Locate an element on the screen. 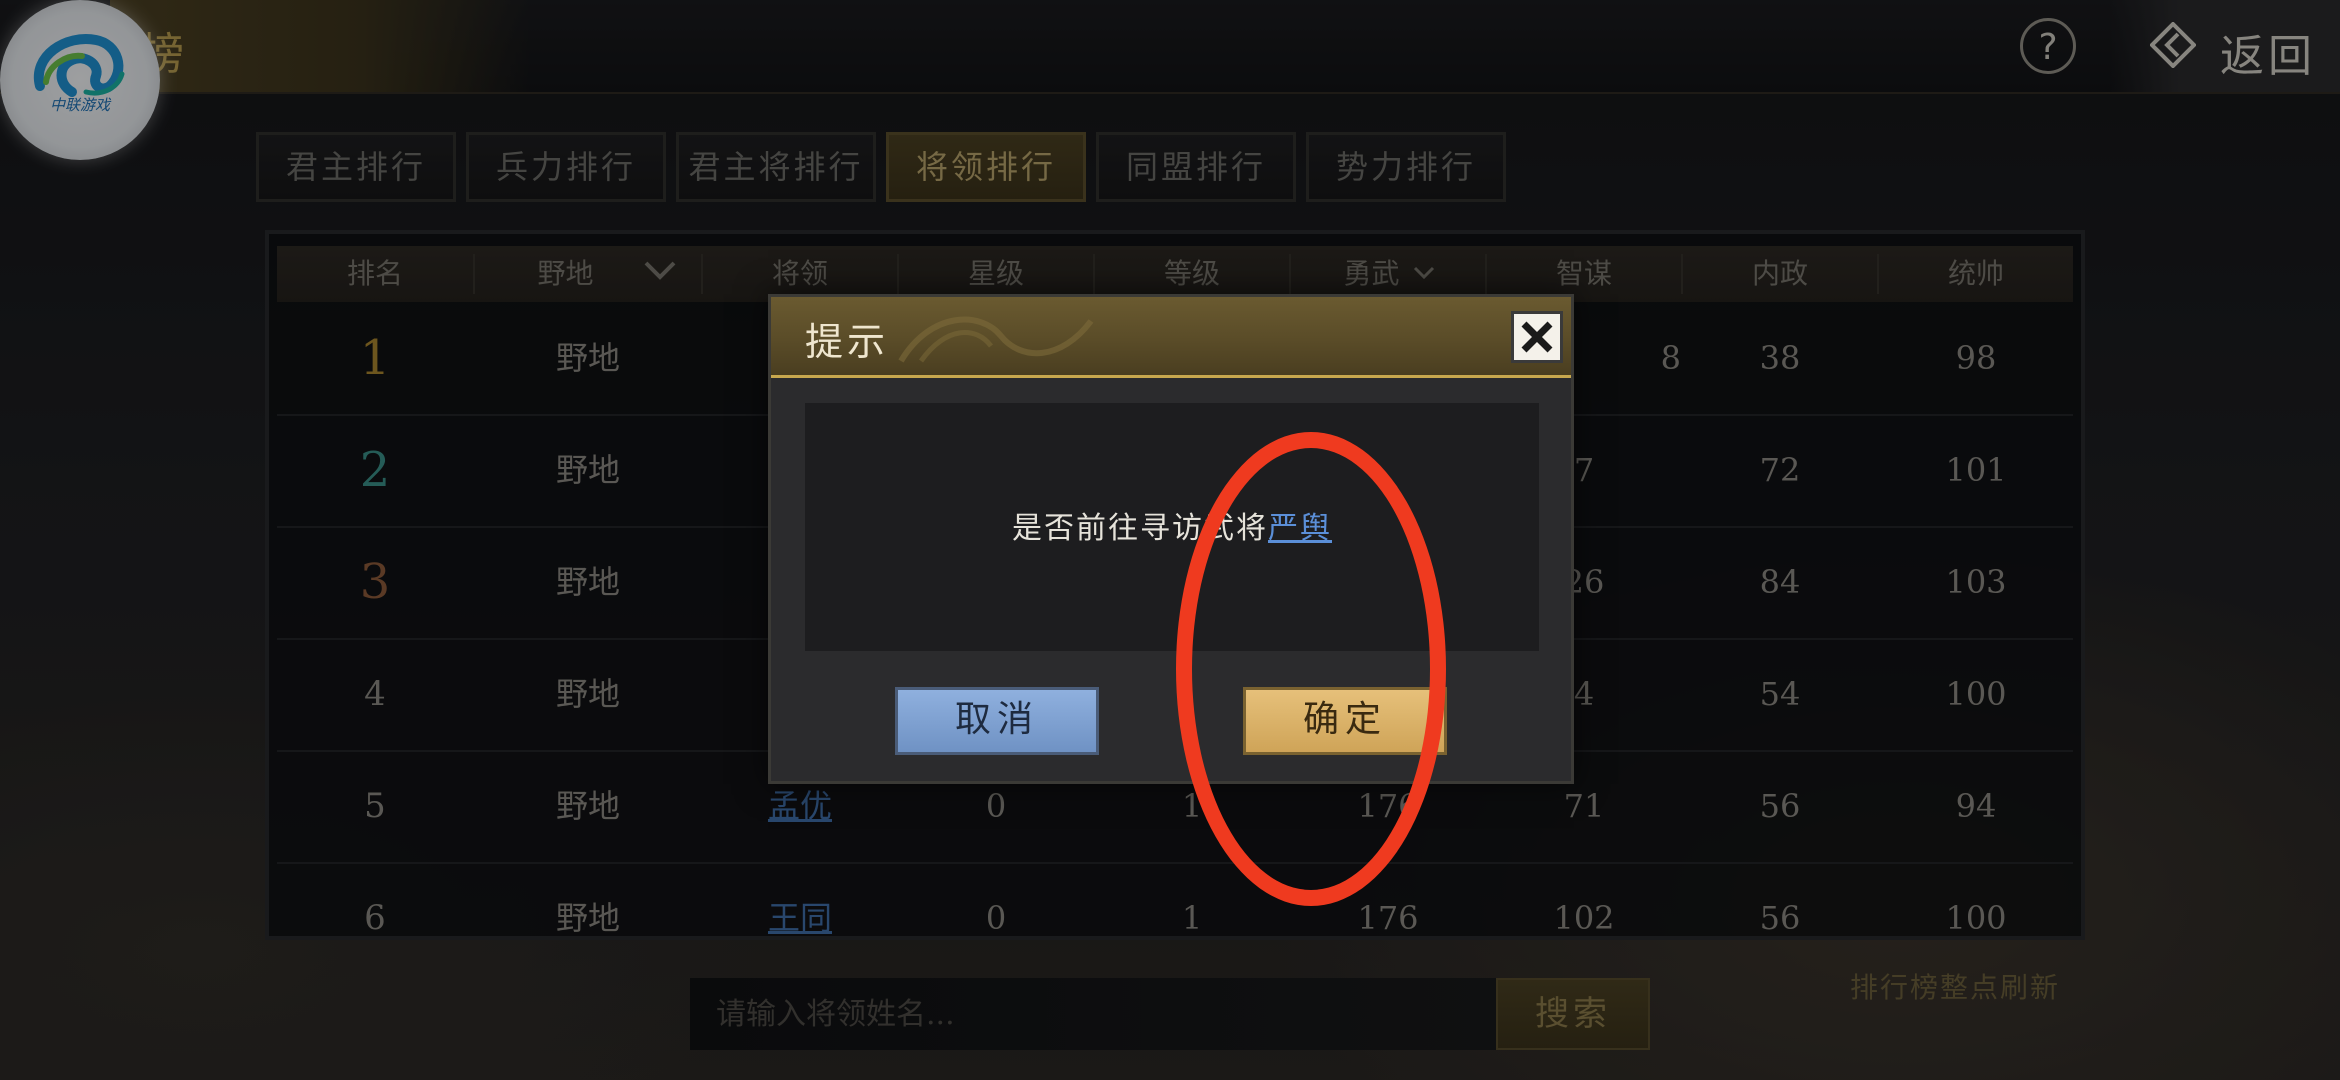 Image resolution: width=2340 pixels, height=1080 pixels. close-icon is located at coordinates (1537, 337).